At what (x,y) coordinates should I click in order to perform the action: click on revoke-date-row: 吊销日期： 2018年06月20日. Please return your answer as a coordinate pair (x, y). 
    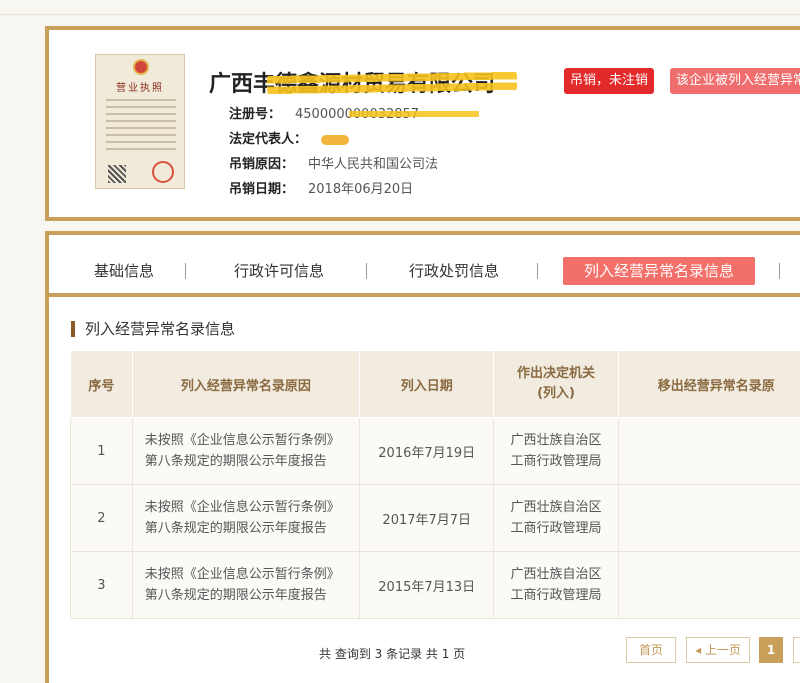
    Looking at the image, I should click on (321, 187).